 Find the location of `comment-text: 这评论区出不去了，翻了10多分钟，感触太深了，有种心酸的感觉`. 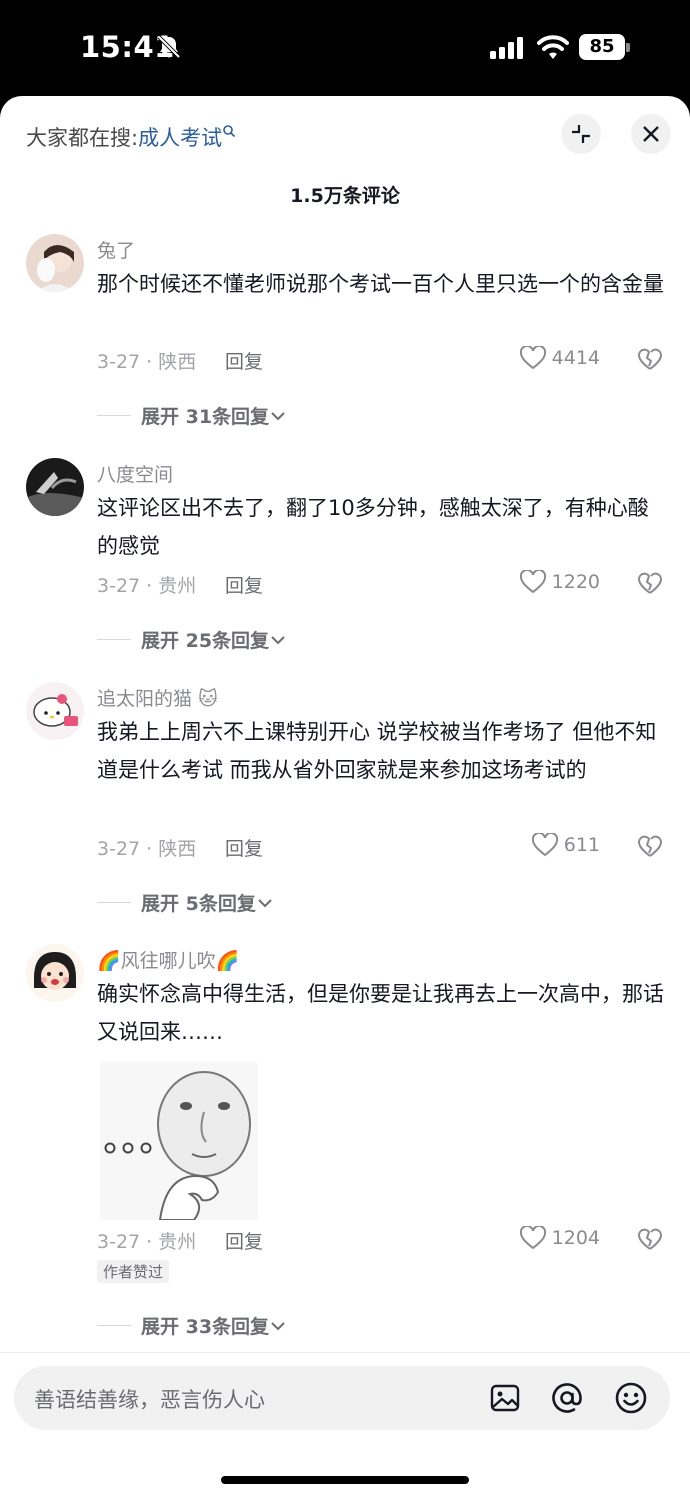

comment-text: 这评论区出不去了，翻了10多分钟，感触太深了，有种心酸的感觉 is located at coordinates (373, 527).